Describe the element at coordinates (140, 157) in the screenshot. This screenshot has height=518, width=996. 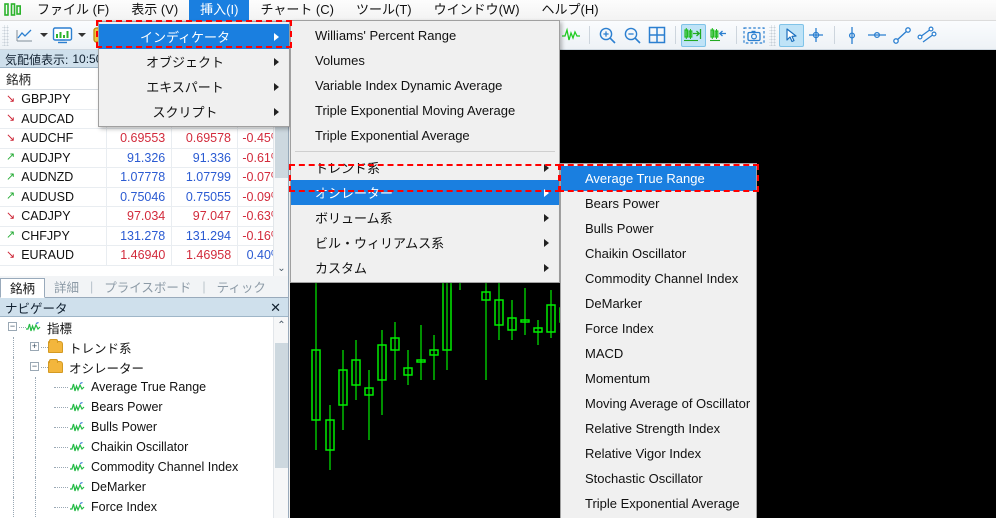
I see `cell-bid: 91.326` at that location.